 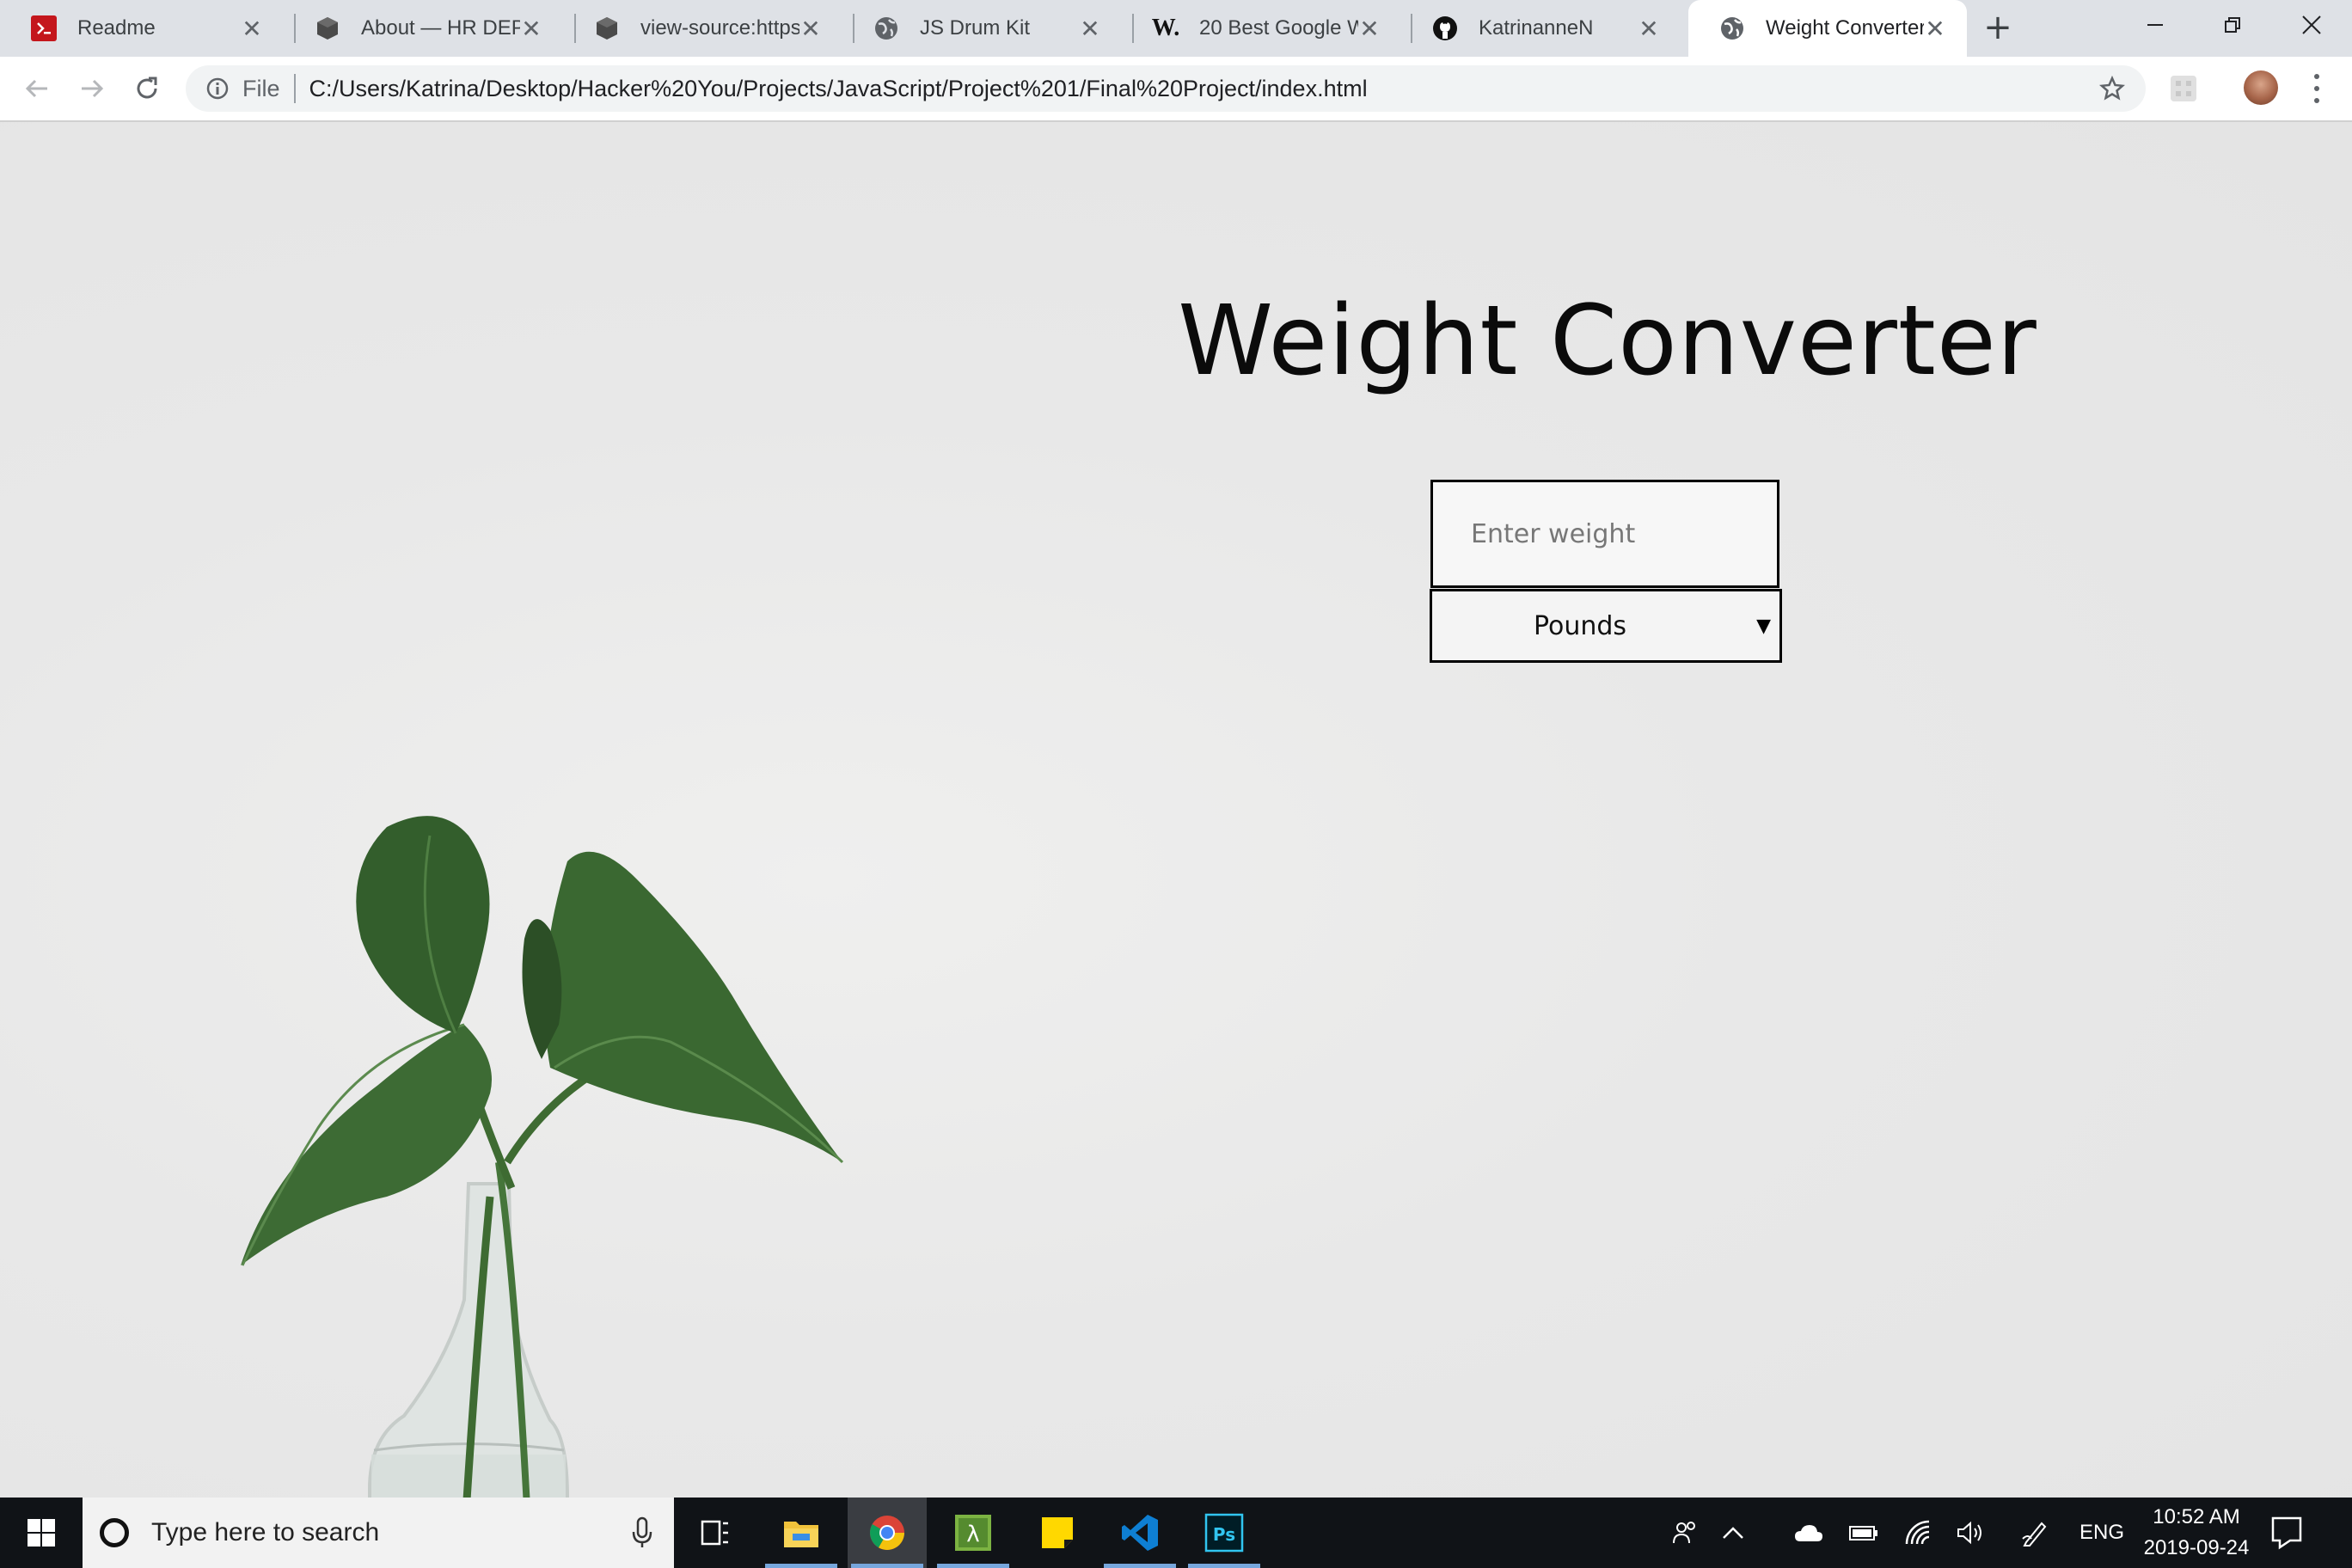 What do you see at coordinates (1733, 1533) in the screenshot?
I see `chevron-up-icon` at bounding box center [1733, 1533].